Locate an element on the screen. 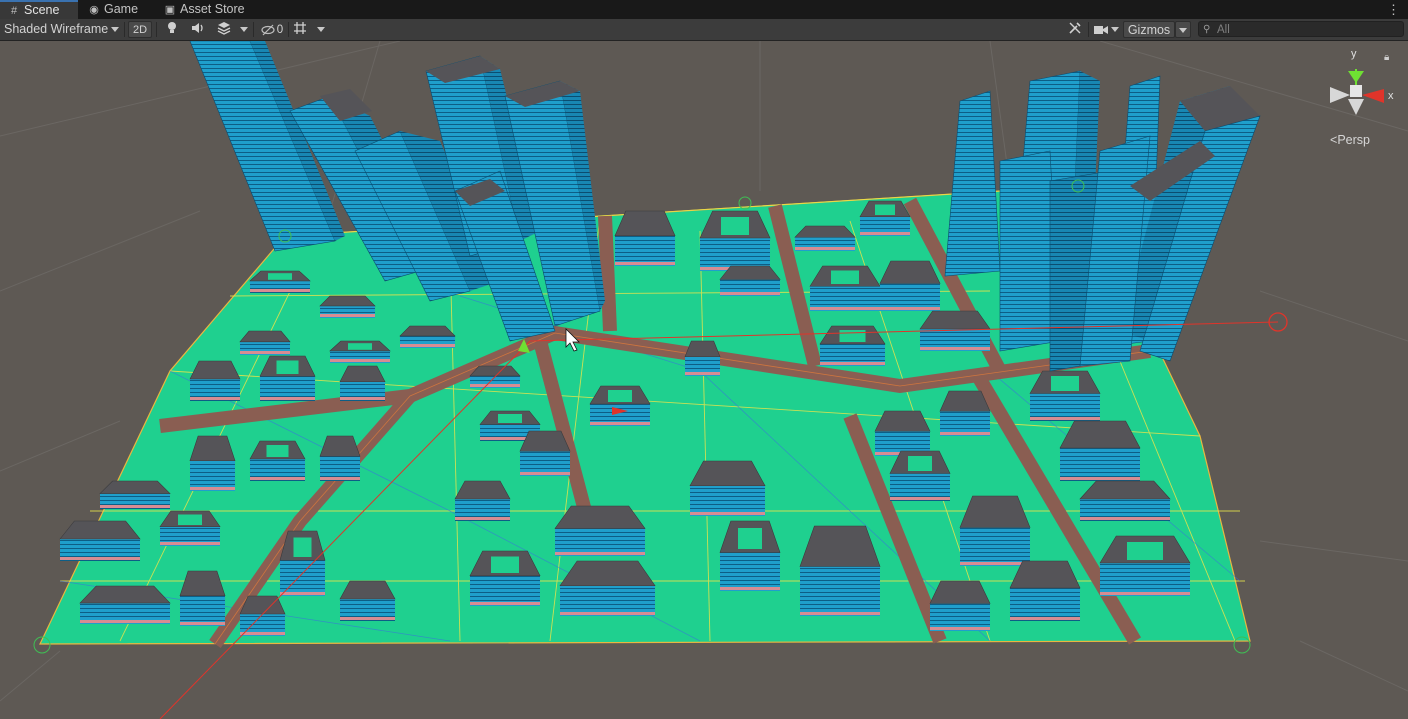  hierarchy-search-input: ⚲ All is located at coordinates (1301, 29).